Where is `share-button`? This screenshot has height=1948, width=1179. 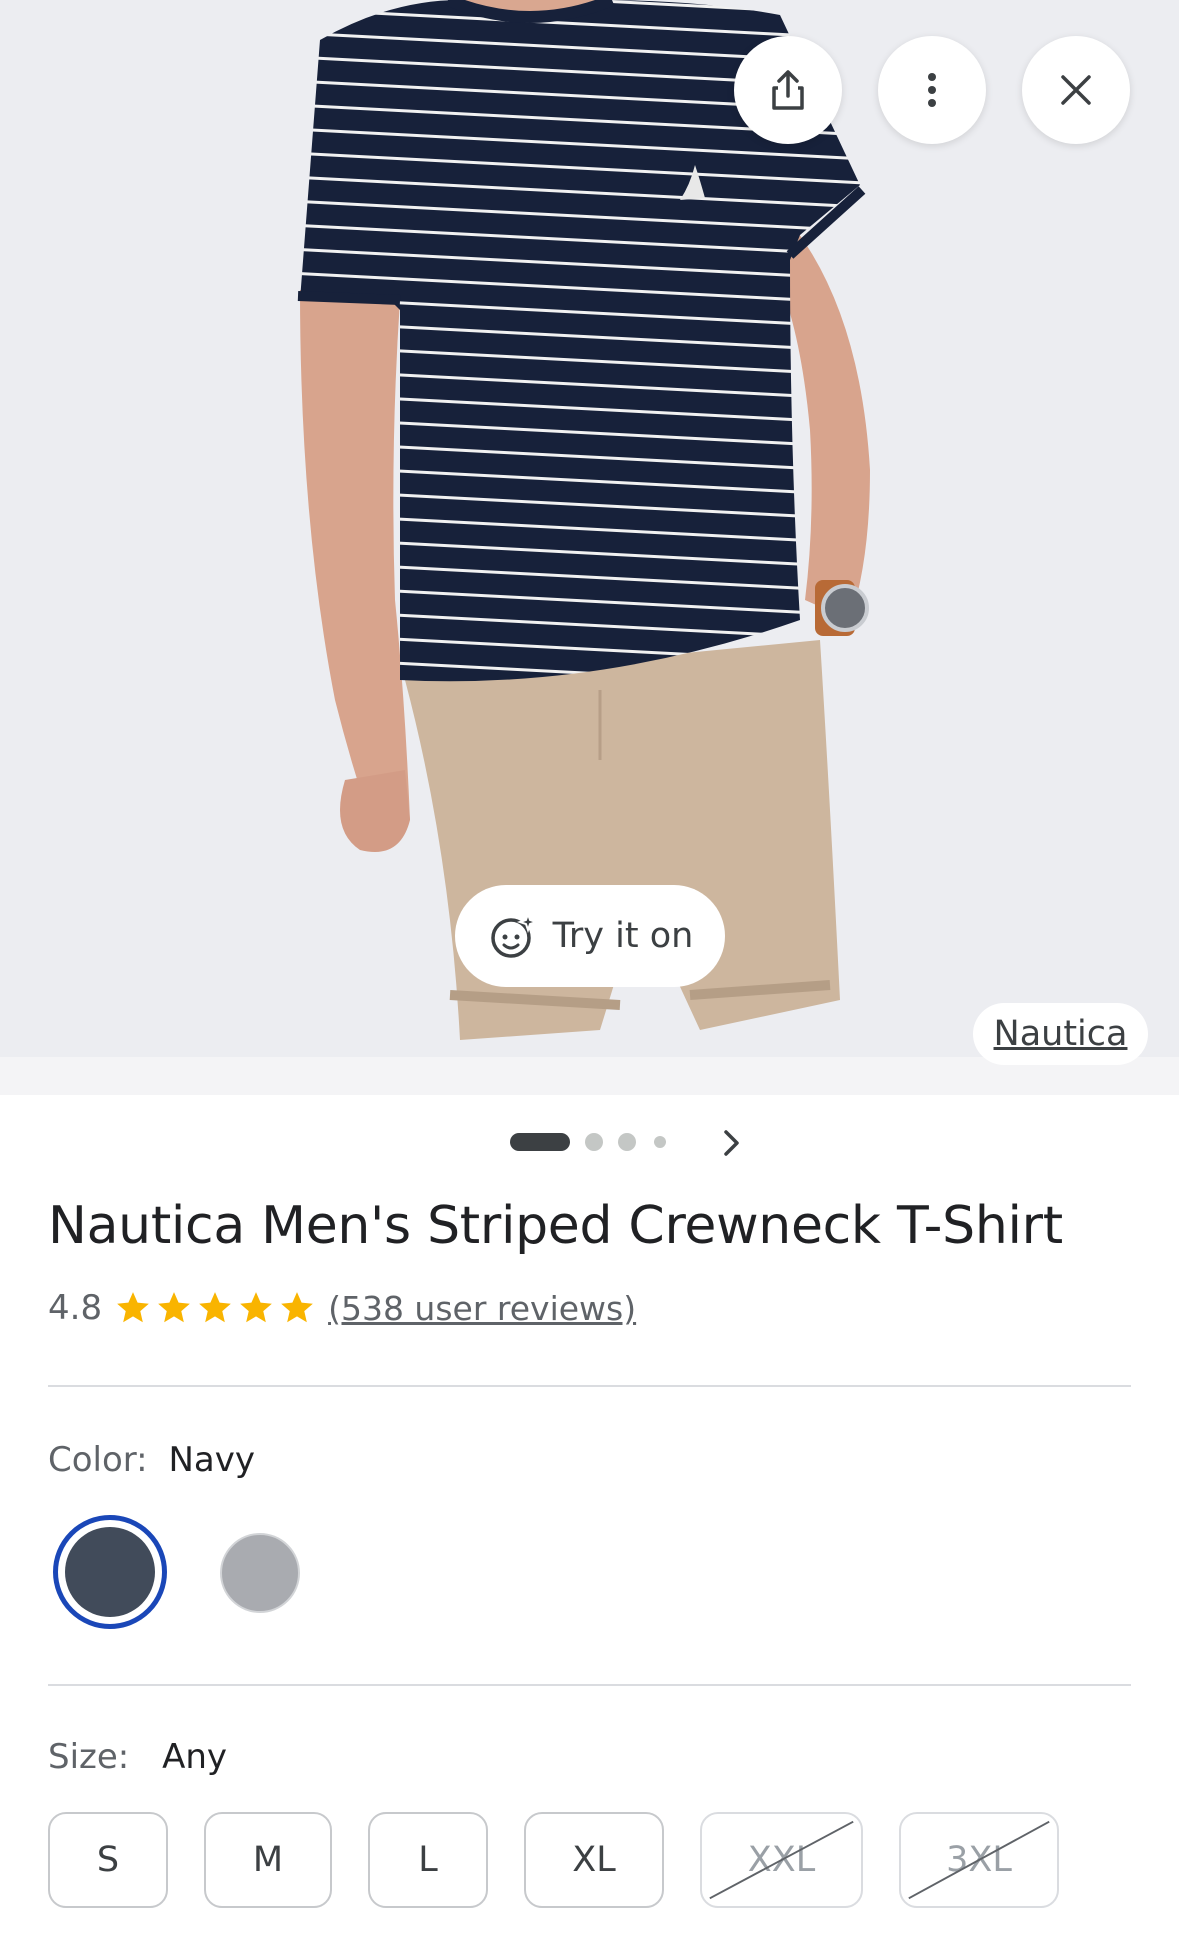 share-button is located at coordinates (788, 90).